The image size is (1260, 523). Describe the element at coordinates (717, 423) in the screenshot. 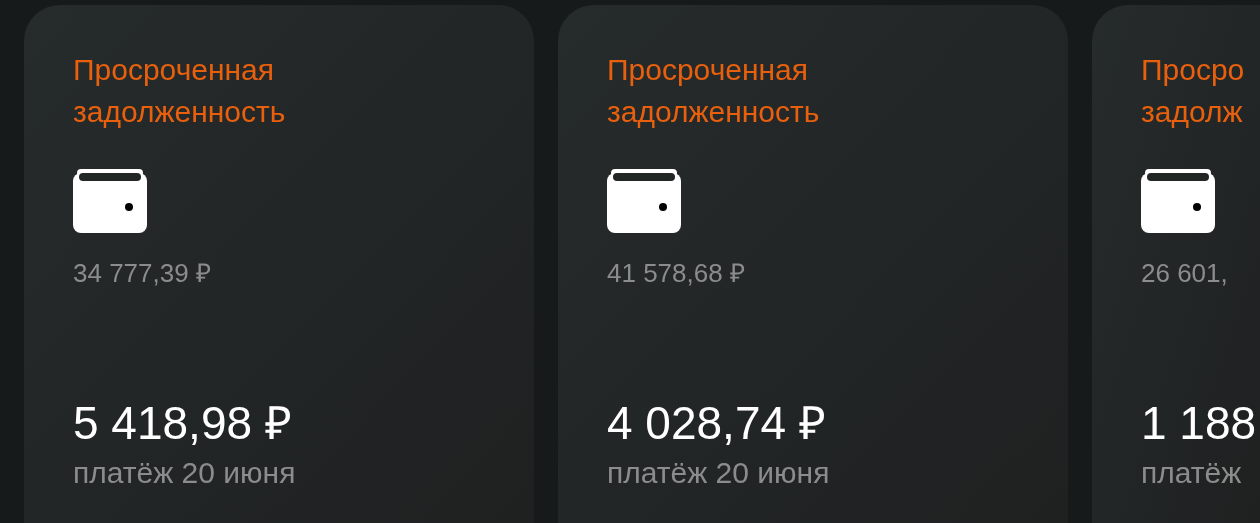

I see `payment-amount: 4 028,74 ₽` at that location.